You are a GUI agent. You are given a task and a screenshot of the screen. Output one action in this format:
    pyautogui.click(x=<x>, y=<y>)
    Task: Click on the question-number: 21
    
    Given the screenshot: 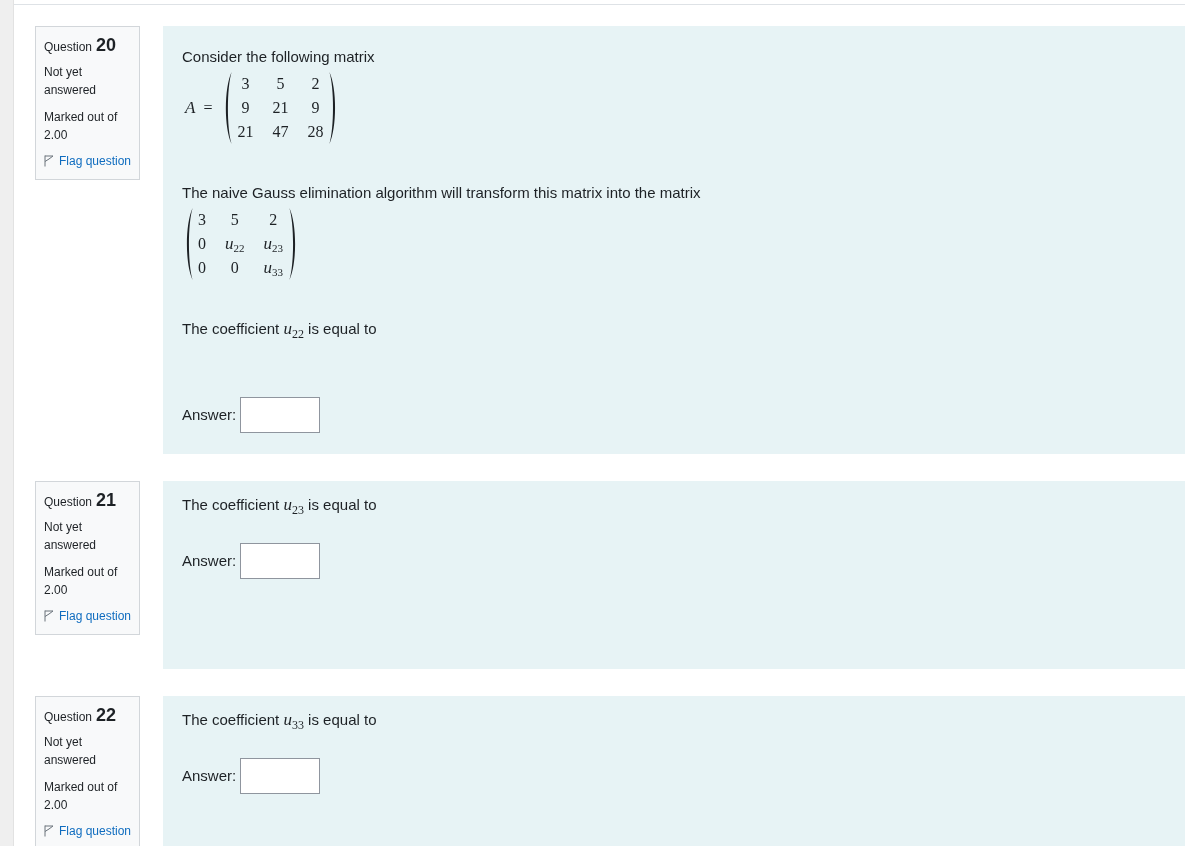 What is the action you would take?
    pyautogui.click(x=106, y=500)
    